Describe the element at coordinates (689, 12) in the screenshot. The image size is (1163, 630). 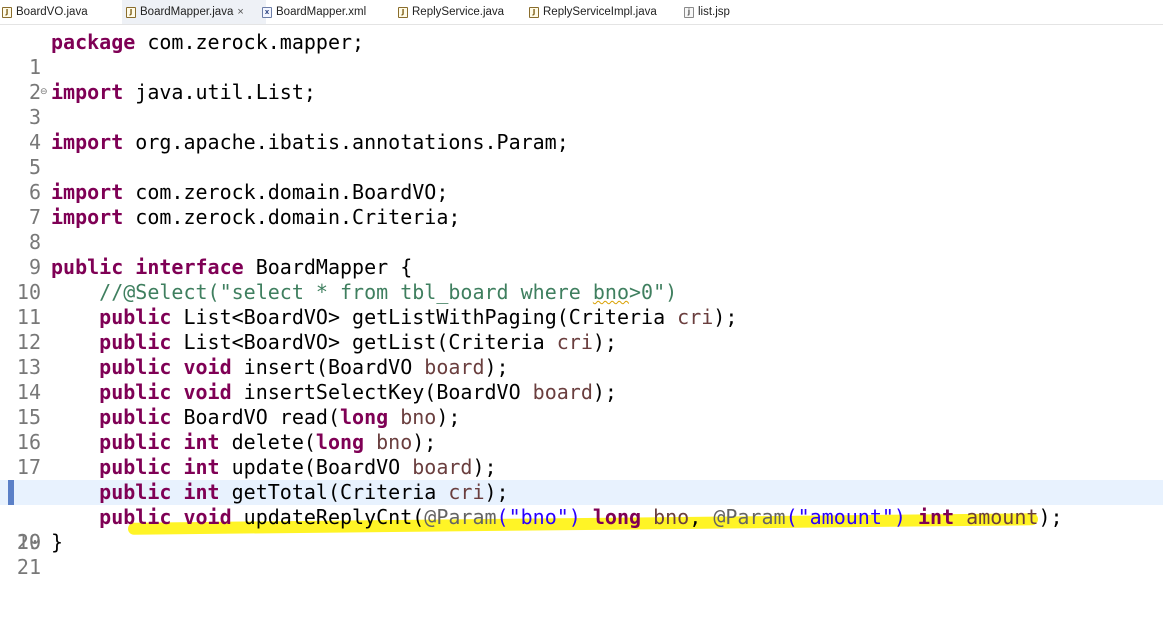
I see `jsp-file-icon: j` at that location.